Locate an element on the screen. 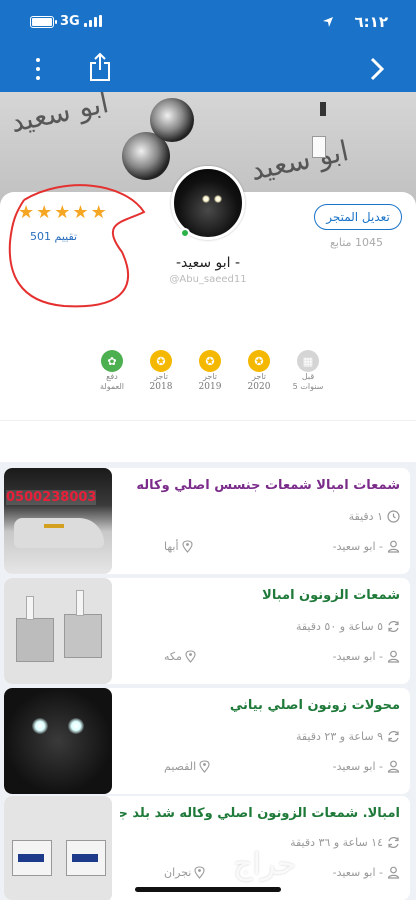 The width and height of the screenshot is (416, 900). listing-time: ١٤ ساعة و ٣٦ دقيقة is located at coordinates (345, 842).